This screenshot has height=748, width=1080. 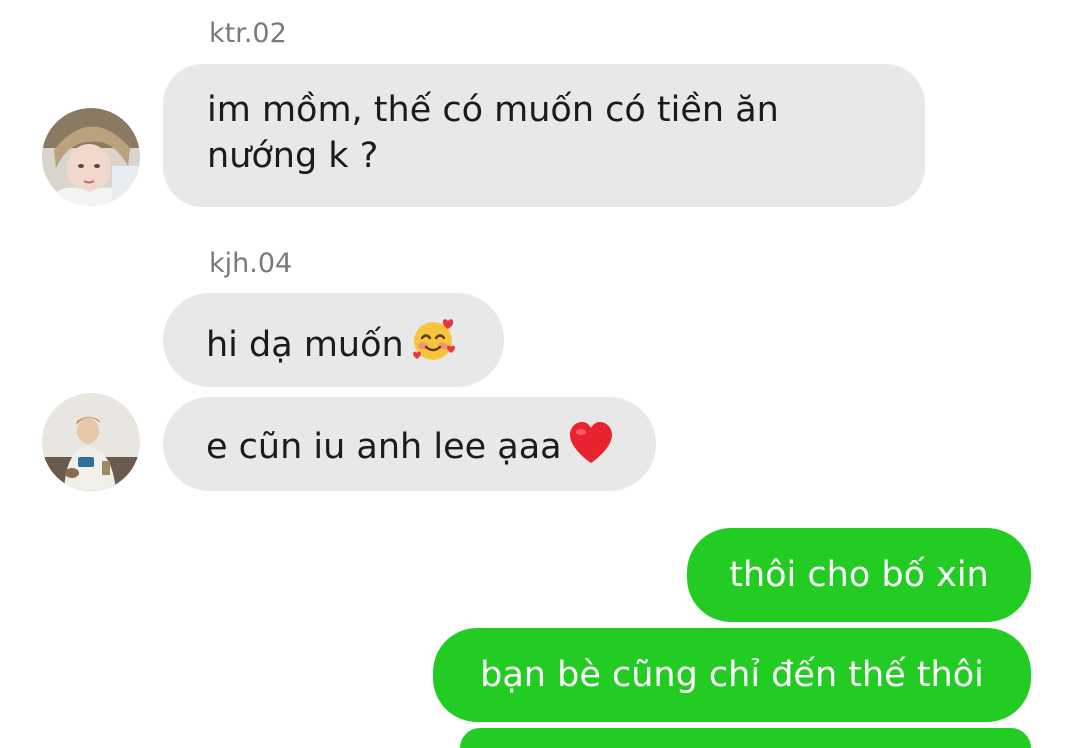 I want to click on outgoing-message-bubble: thôi cho bố xin, so click(x=859, y=575).